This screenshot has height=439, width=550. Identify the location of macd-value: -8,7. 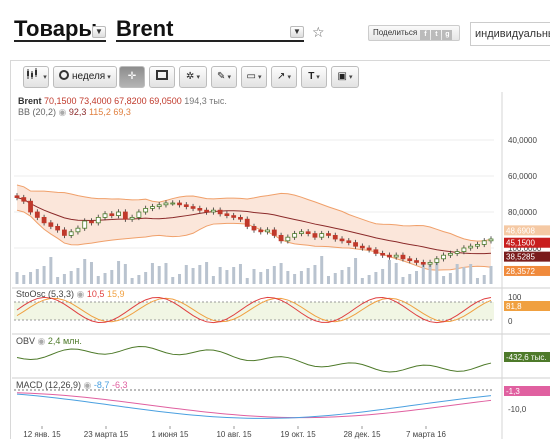
(101, 385).